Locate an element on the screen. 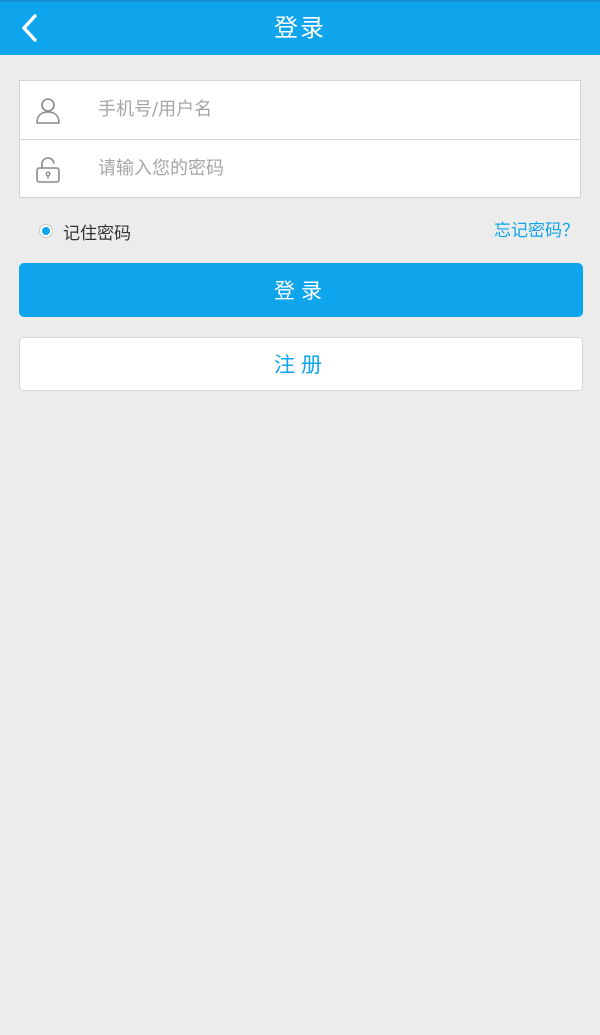  forgot-password-link: 忘记密码？ is located at coordinates (536, 231).